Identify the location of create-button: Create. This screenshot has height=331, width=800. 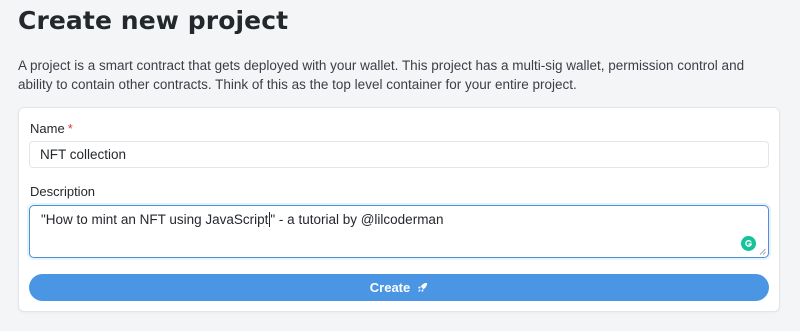
(399, 287).